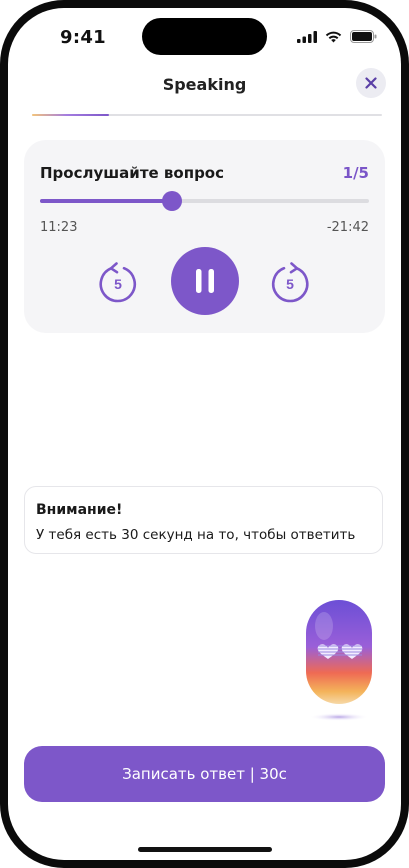 This screenshot has height=868, width=409. What do you see at coordinates (79, 510) in the screenshot?
I see `notice-title: Внимание!` at bounding box center [79, 510].